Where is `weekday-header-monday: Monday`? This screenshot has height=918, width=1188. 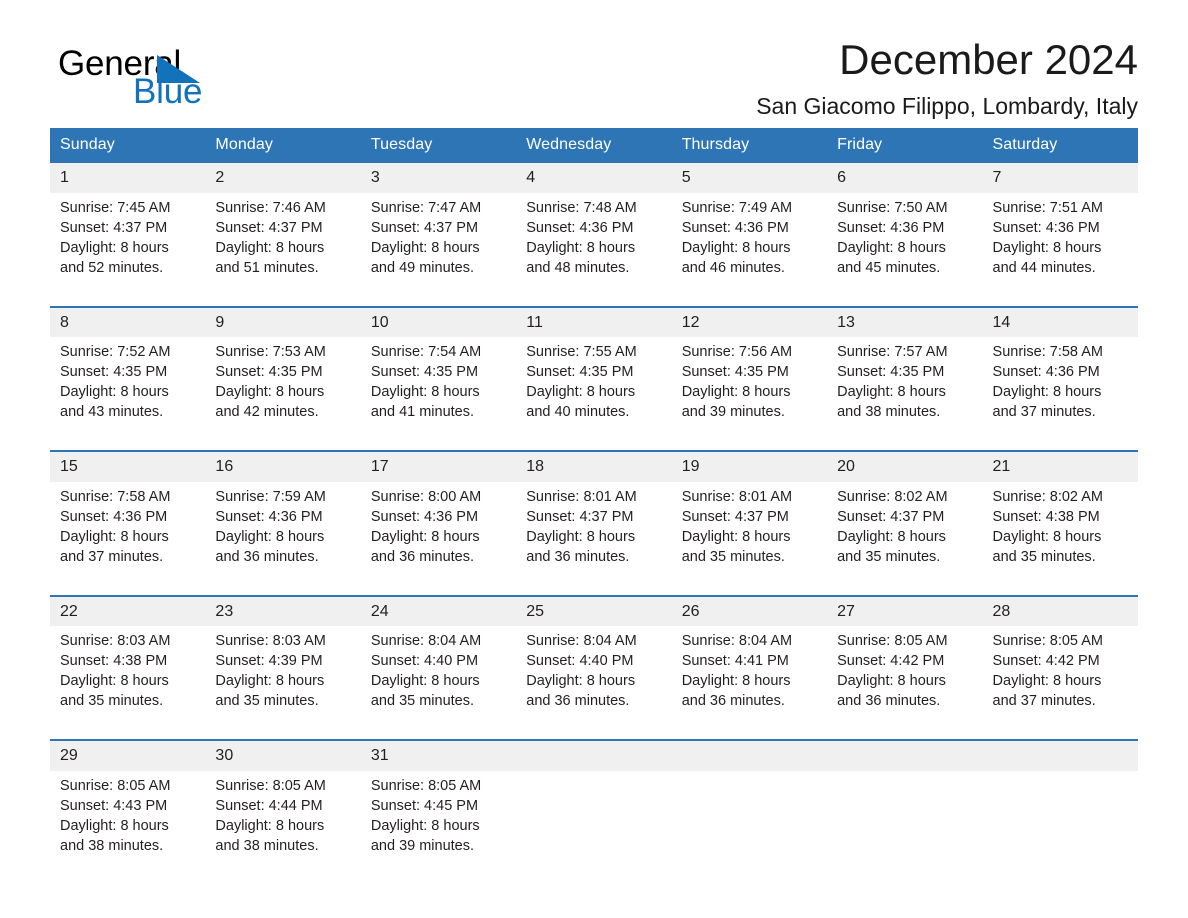
weekday-header-monday: Monday is located at coordinates (283, 145).